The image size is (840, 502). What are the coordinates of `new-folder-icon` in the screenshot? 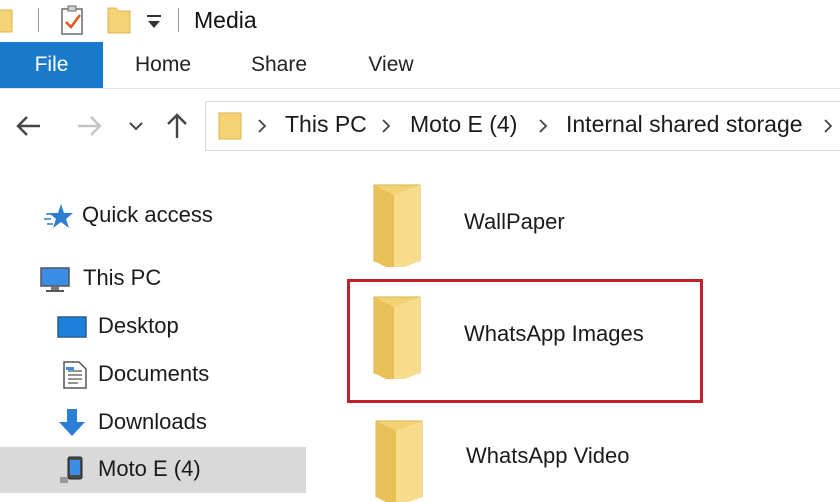 It's located at (119, 20).